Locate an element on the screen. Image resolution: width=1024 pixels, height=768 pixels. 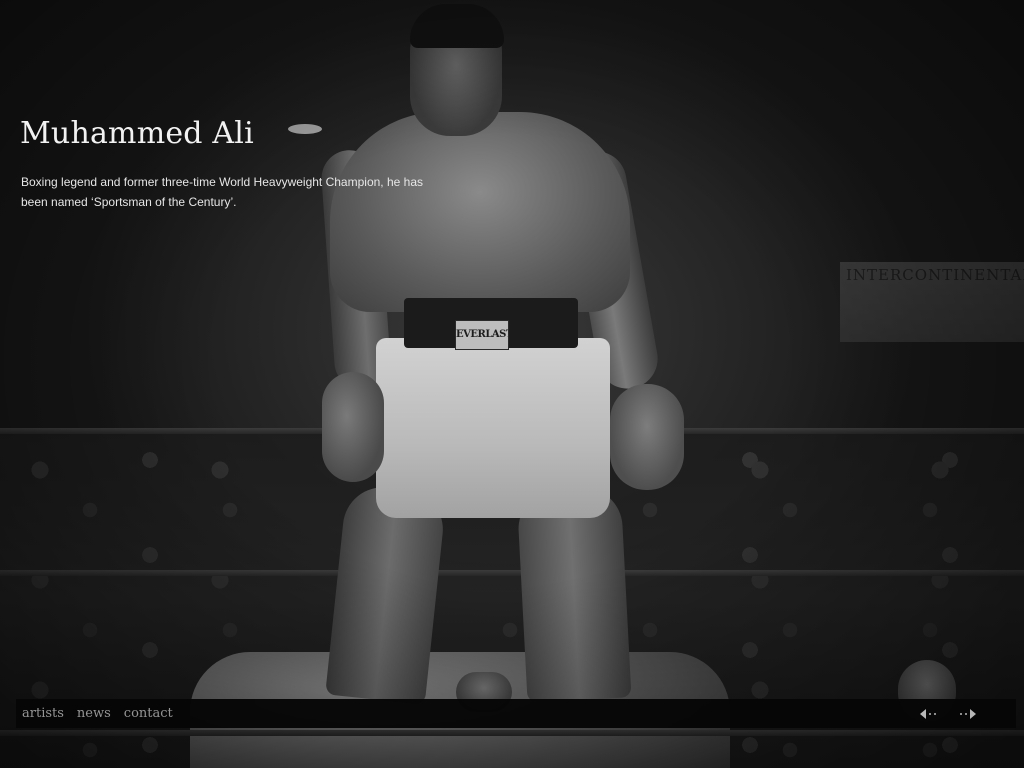
nav-link-contact: contact is located at coordinates (148, 713).